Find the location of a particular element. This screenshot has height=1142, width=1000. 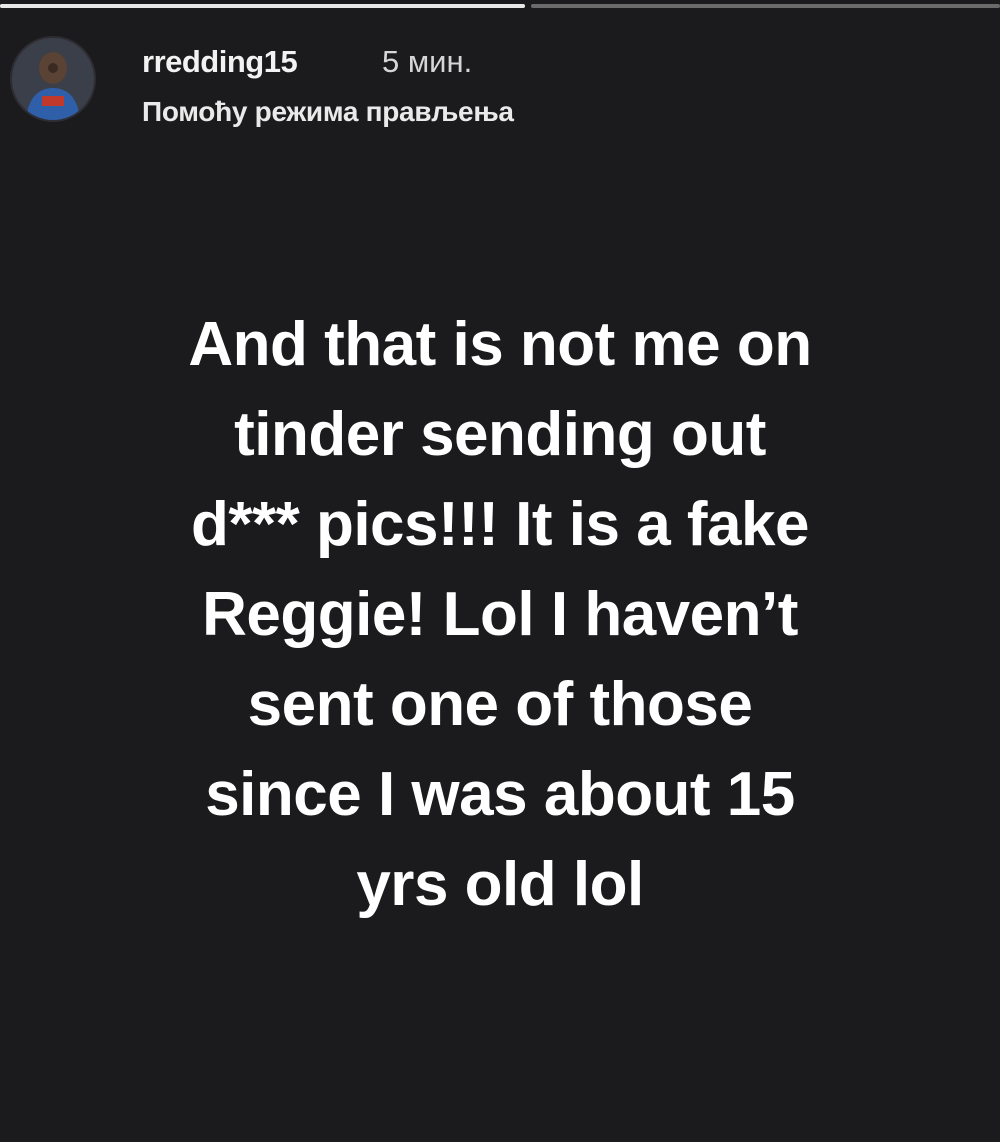

profile-photo-icon is located at coordinates (53, 79).